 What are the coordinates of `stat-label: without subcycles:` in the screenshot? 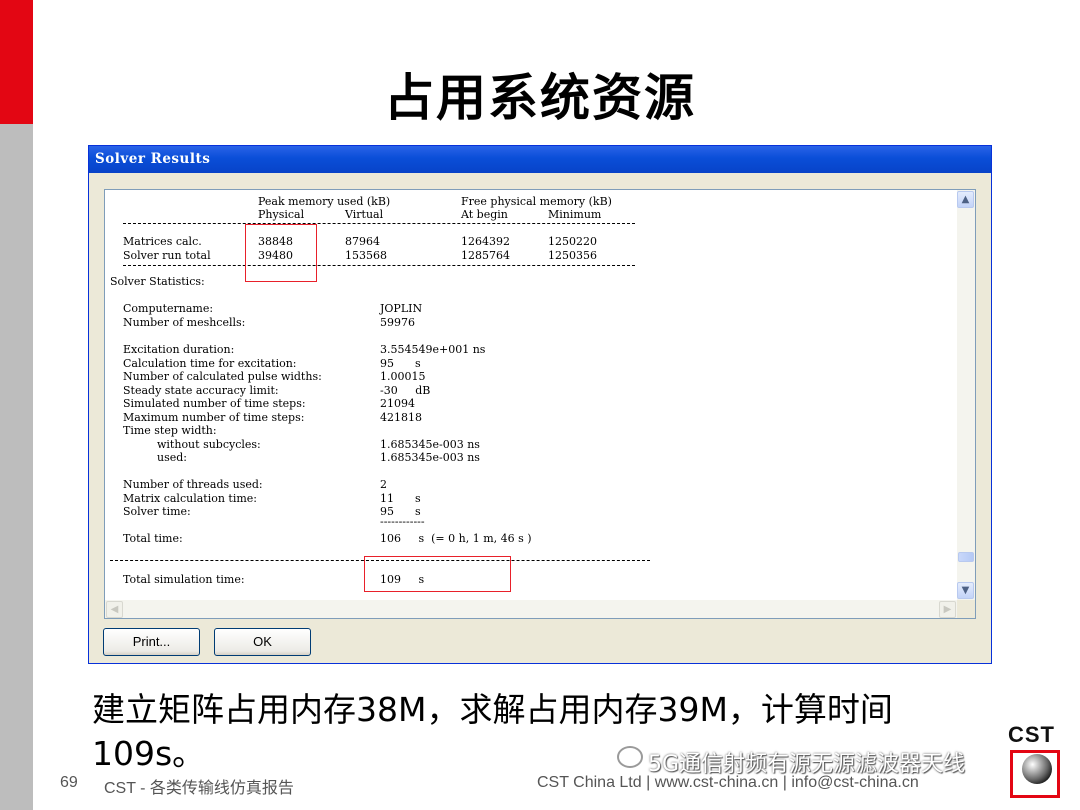 It's located at (209, 444).